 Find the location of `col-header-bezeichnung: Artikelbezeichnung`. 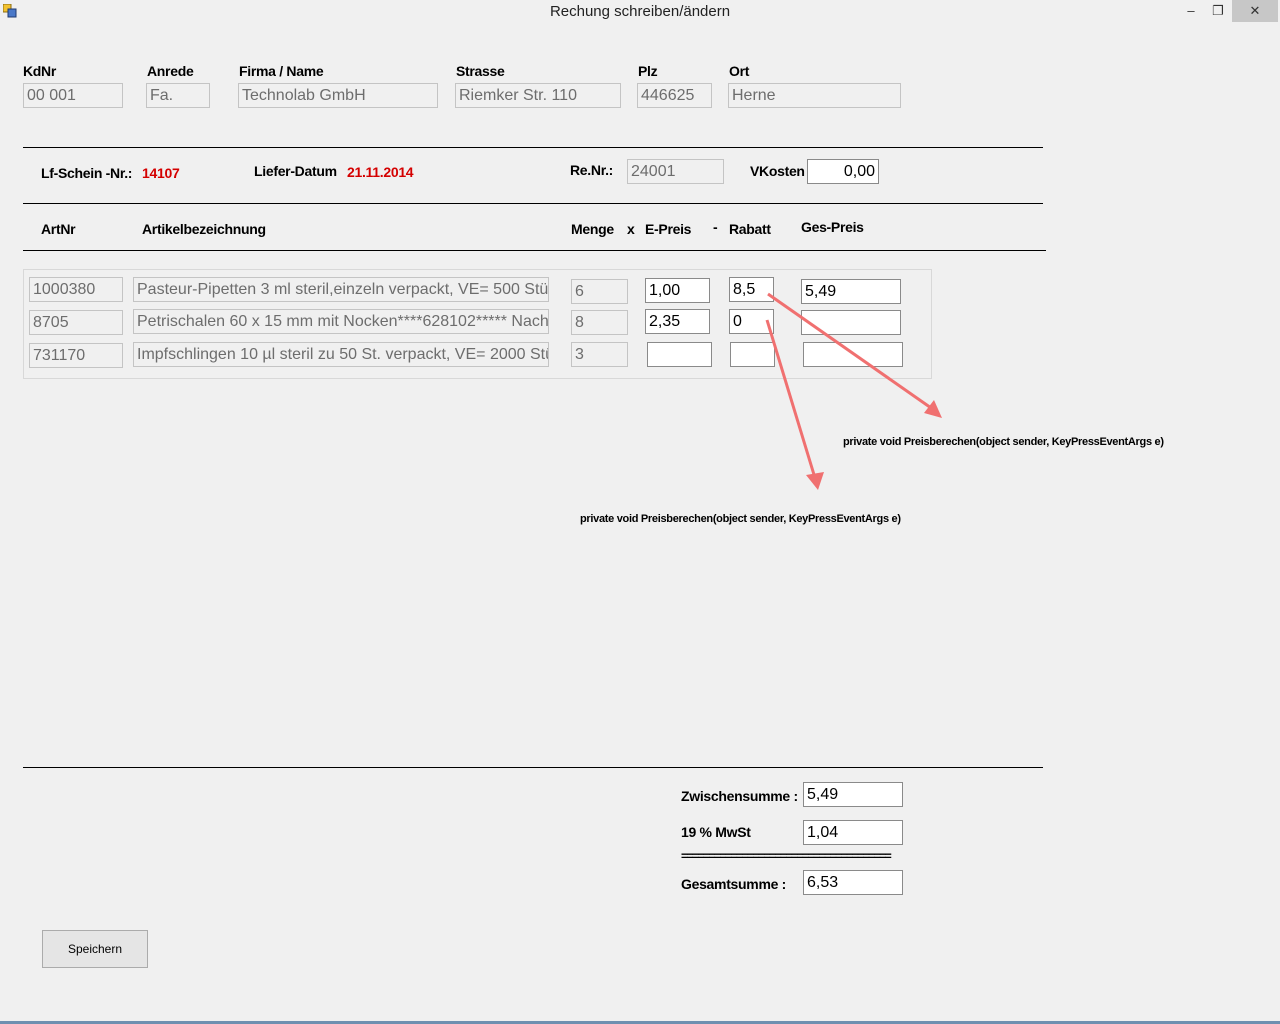

col-header-bezeichnung: Artikelbezeichnung is located at coordinates (204, 229).